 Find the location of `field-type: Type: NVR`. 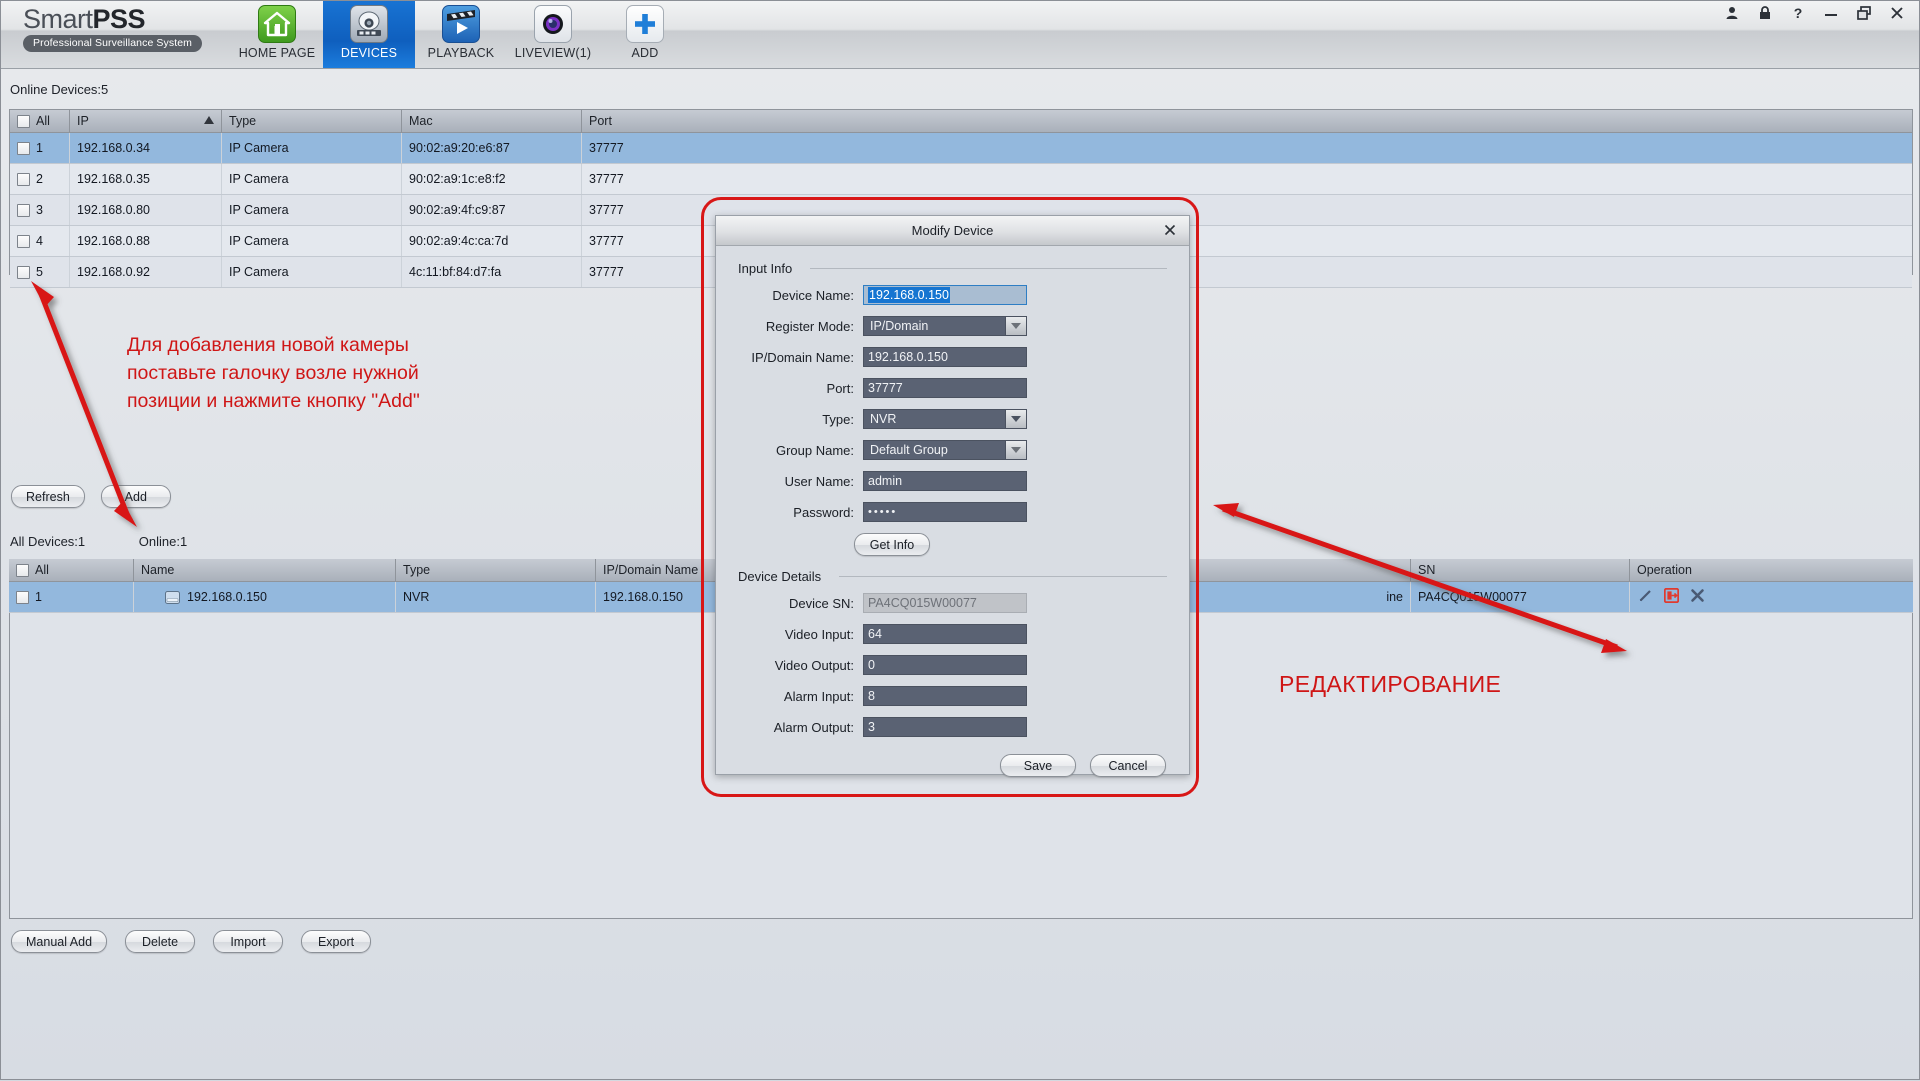

field-type: Type: NVR is located at coordinates (952, 419).